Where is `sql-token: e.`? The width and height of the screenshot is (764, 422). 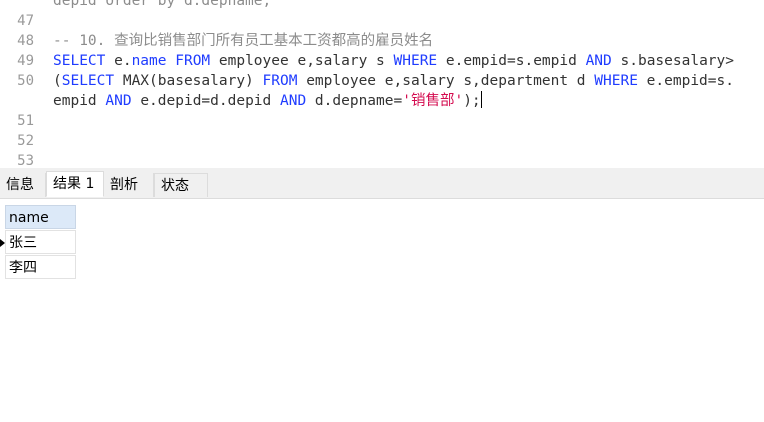
sql-token: e. is located at coordinates (123, 61).